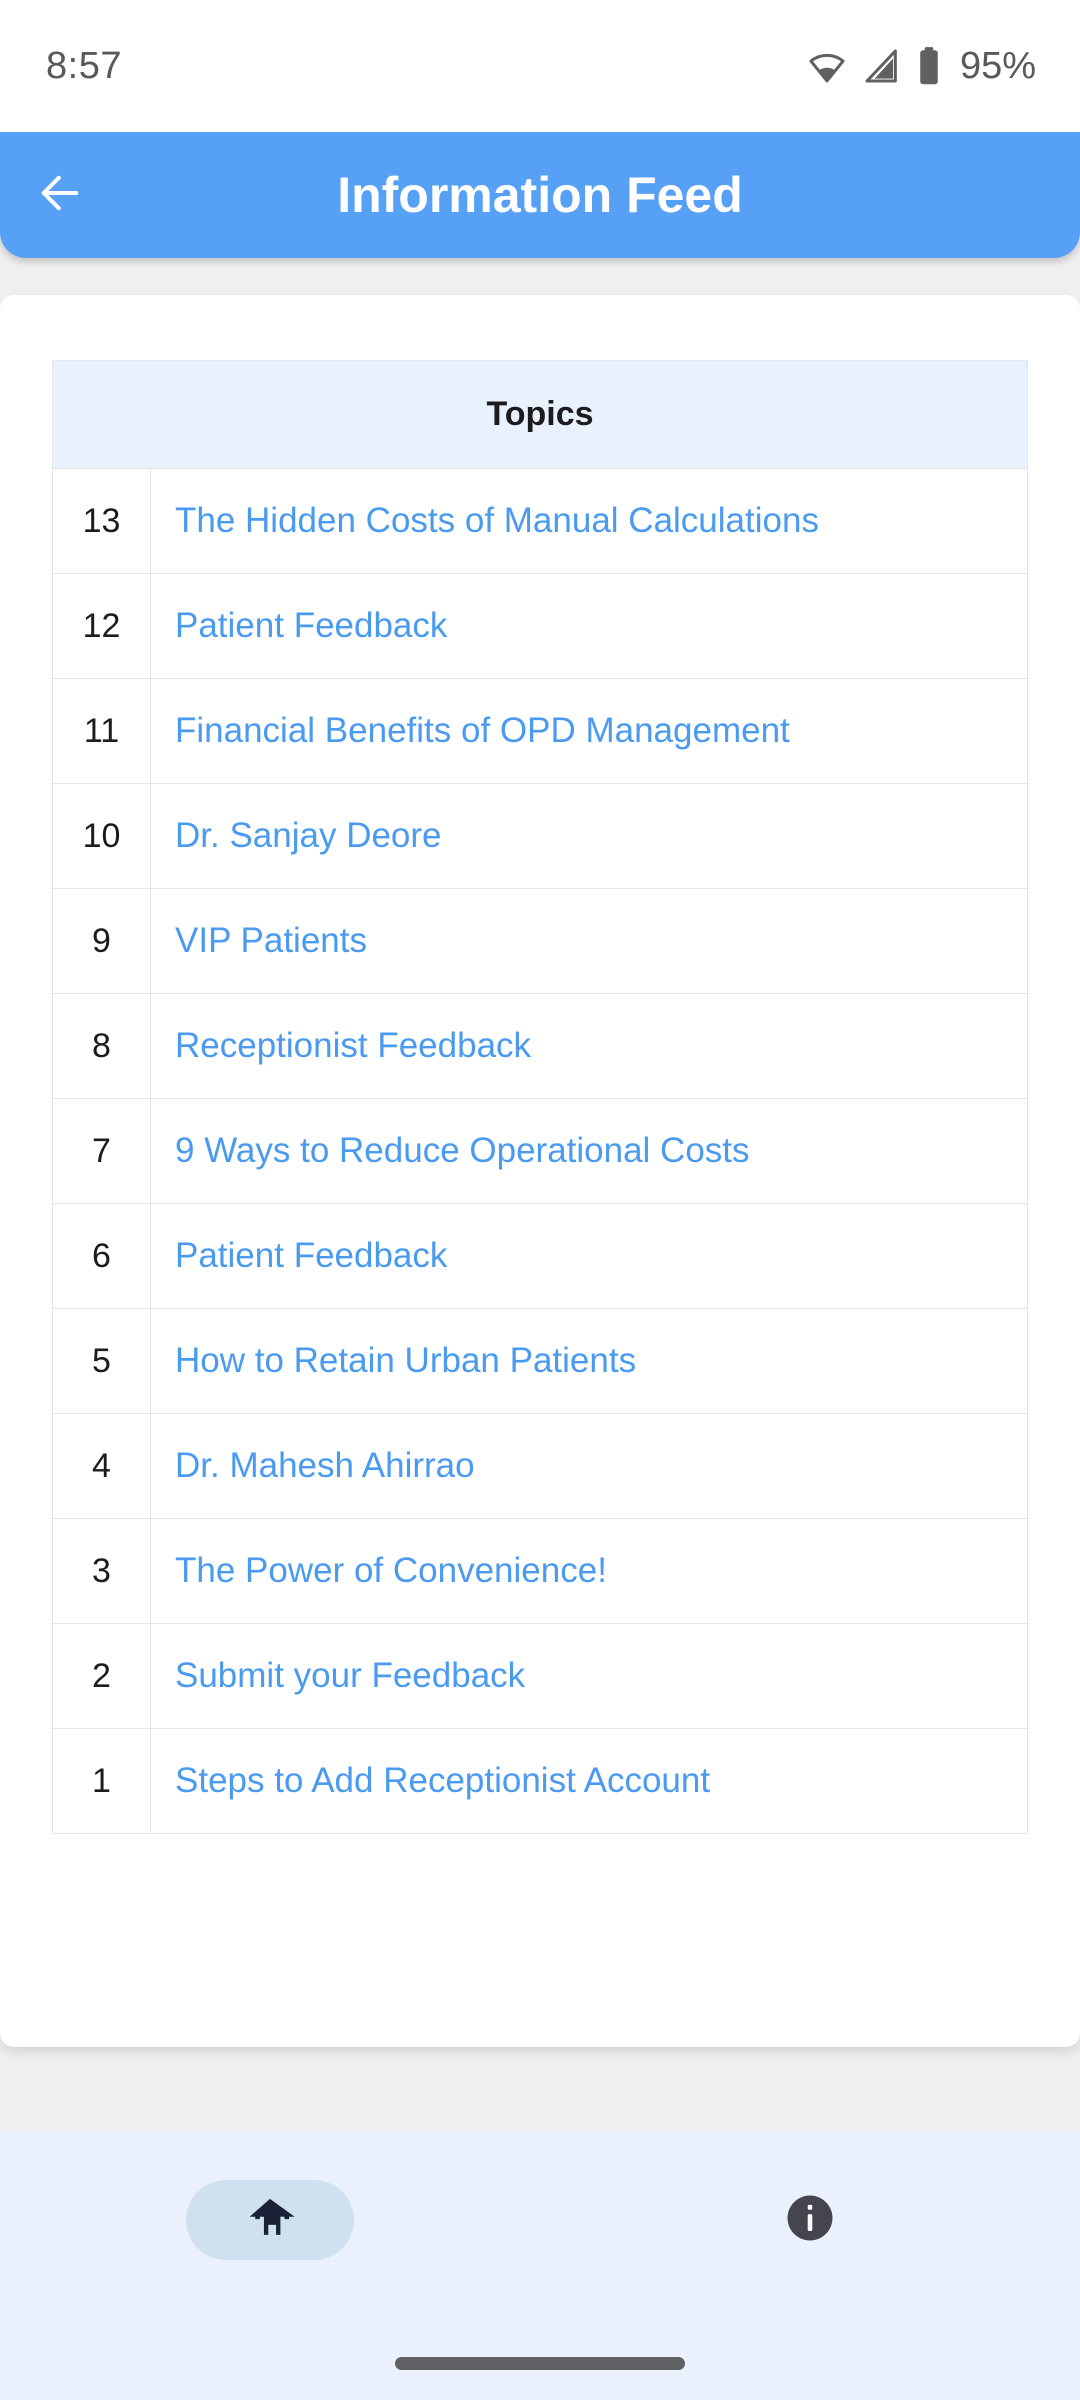 Image resolution: width=1080 pixels, height=2400 pixels. Describe the element at coordinates (101, 1046) in the screenshot. I see `row-number: 8` at that location.